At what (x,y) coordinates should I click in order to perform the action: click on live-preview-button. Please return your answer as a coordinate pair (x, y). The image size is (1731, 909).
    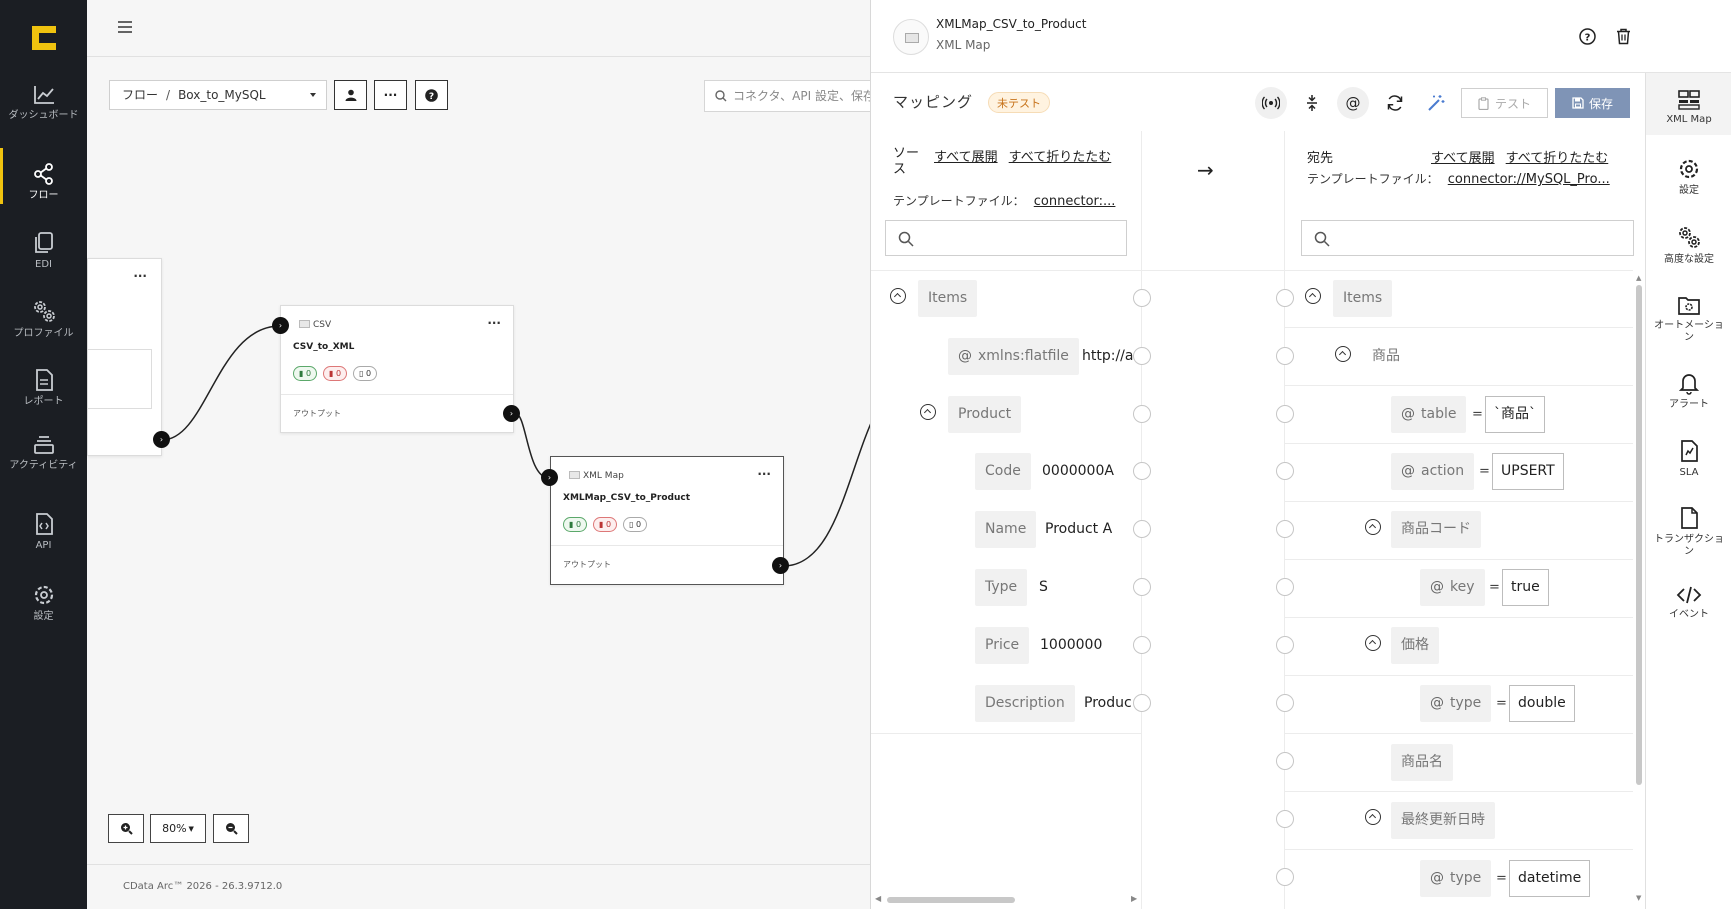
    Looking at the image, I should click on (1271, 103).